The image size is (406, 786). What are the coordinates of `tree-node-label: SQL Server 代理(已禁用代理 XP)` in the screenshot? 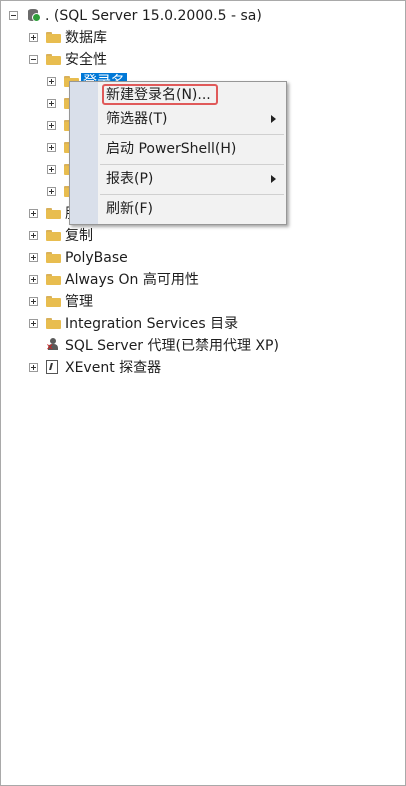 It's located at (172, 346).